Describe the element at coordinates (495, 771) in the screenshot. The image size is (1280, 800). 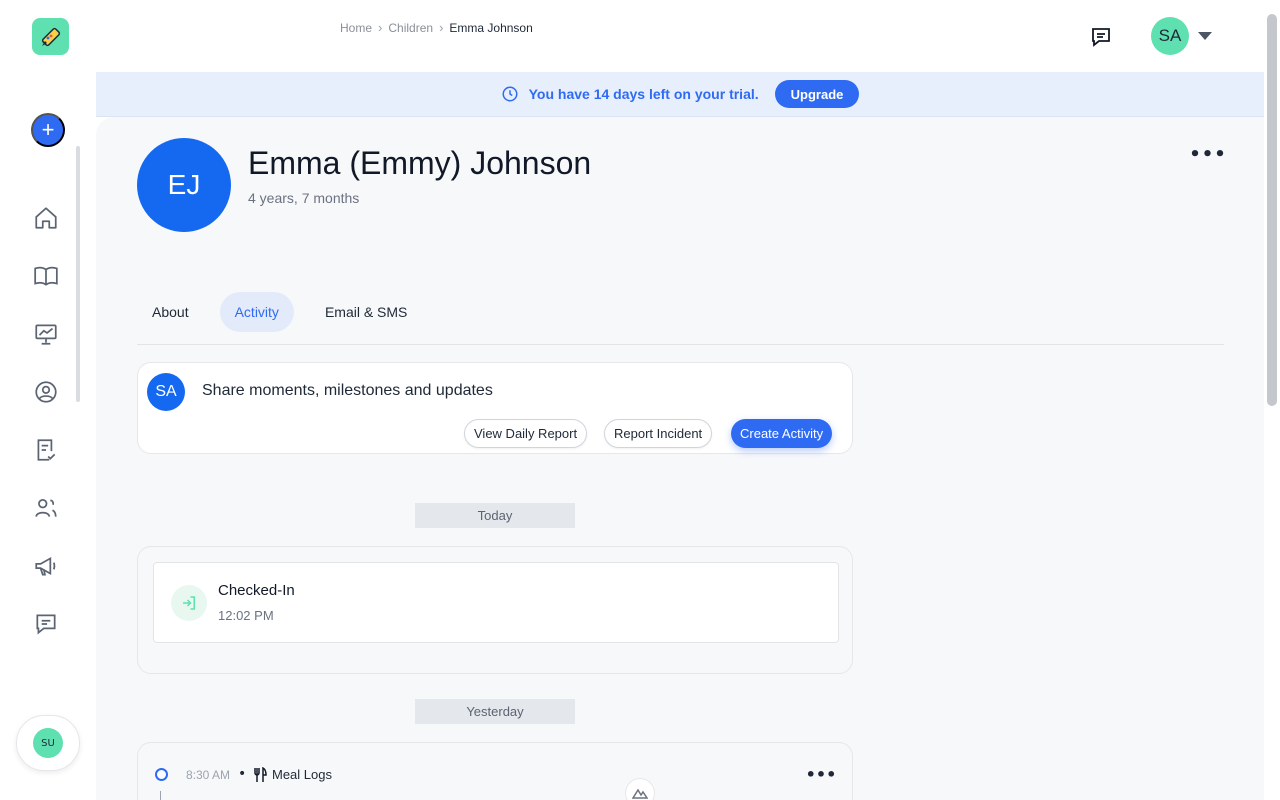
I see `meal-log-card: 8:30 AM • Meal Logs •••` at that location.